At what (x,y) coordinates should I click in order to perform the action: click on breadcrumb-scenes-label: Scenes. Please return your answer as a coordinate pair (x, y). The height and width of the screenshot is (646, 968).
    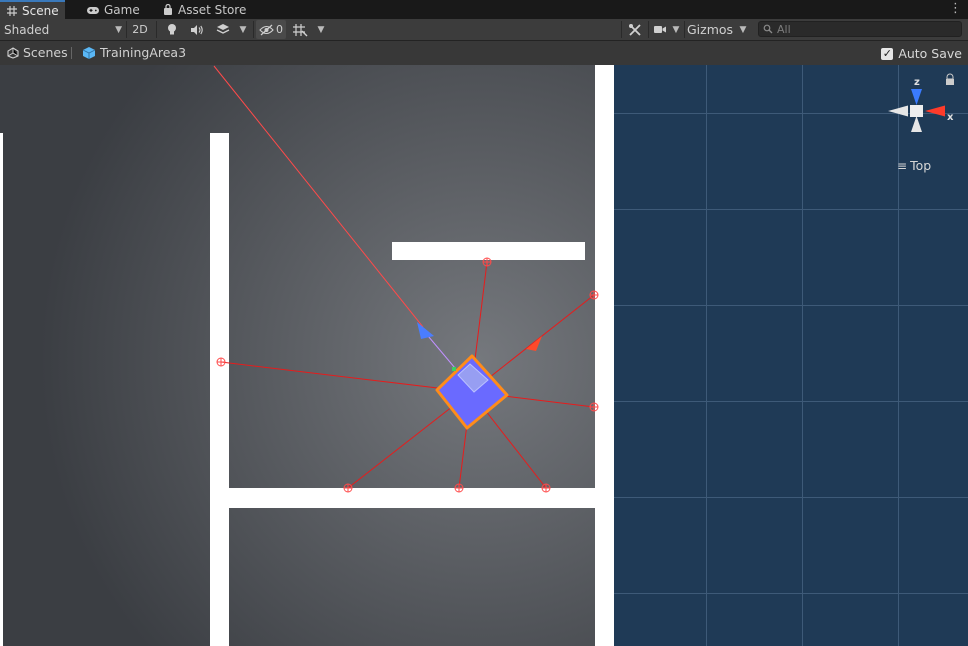
    Looking at the image, I should click on (45, 52).